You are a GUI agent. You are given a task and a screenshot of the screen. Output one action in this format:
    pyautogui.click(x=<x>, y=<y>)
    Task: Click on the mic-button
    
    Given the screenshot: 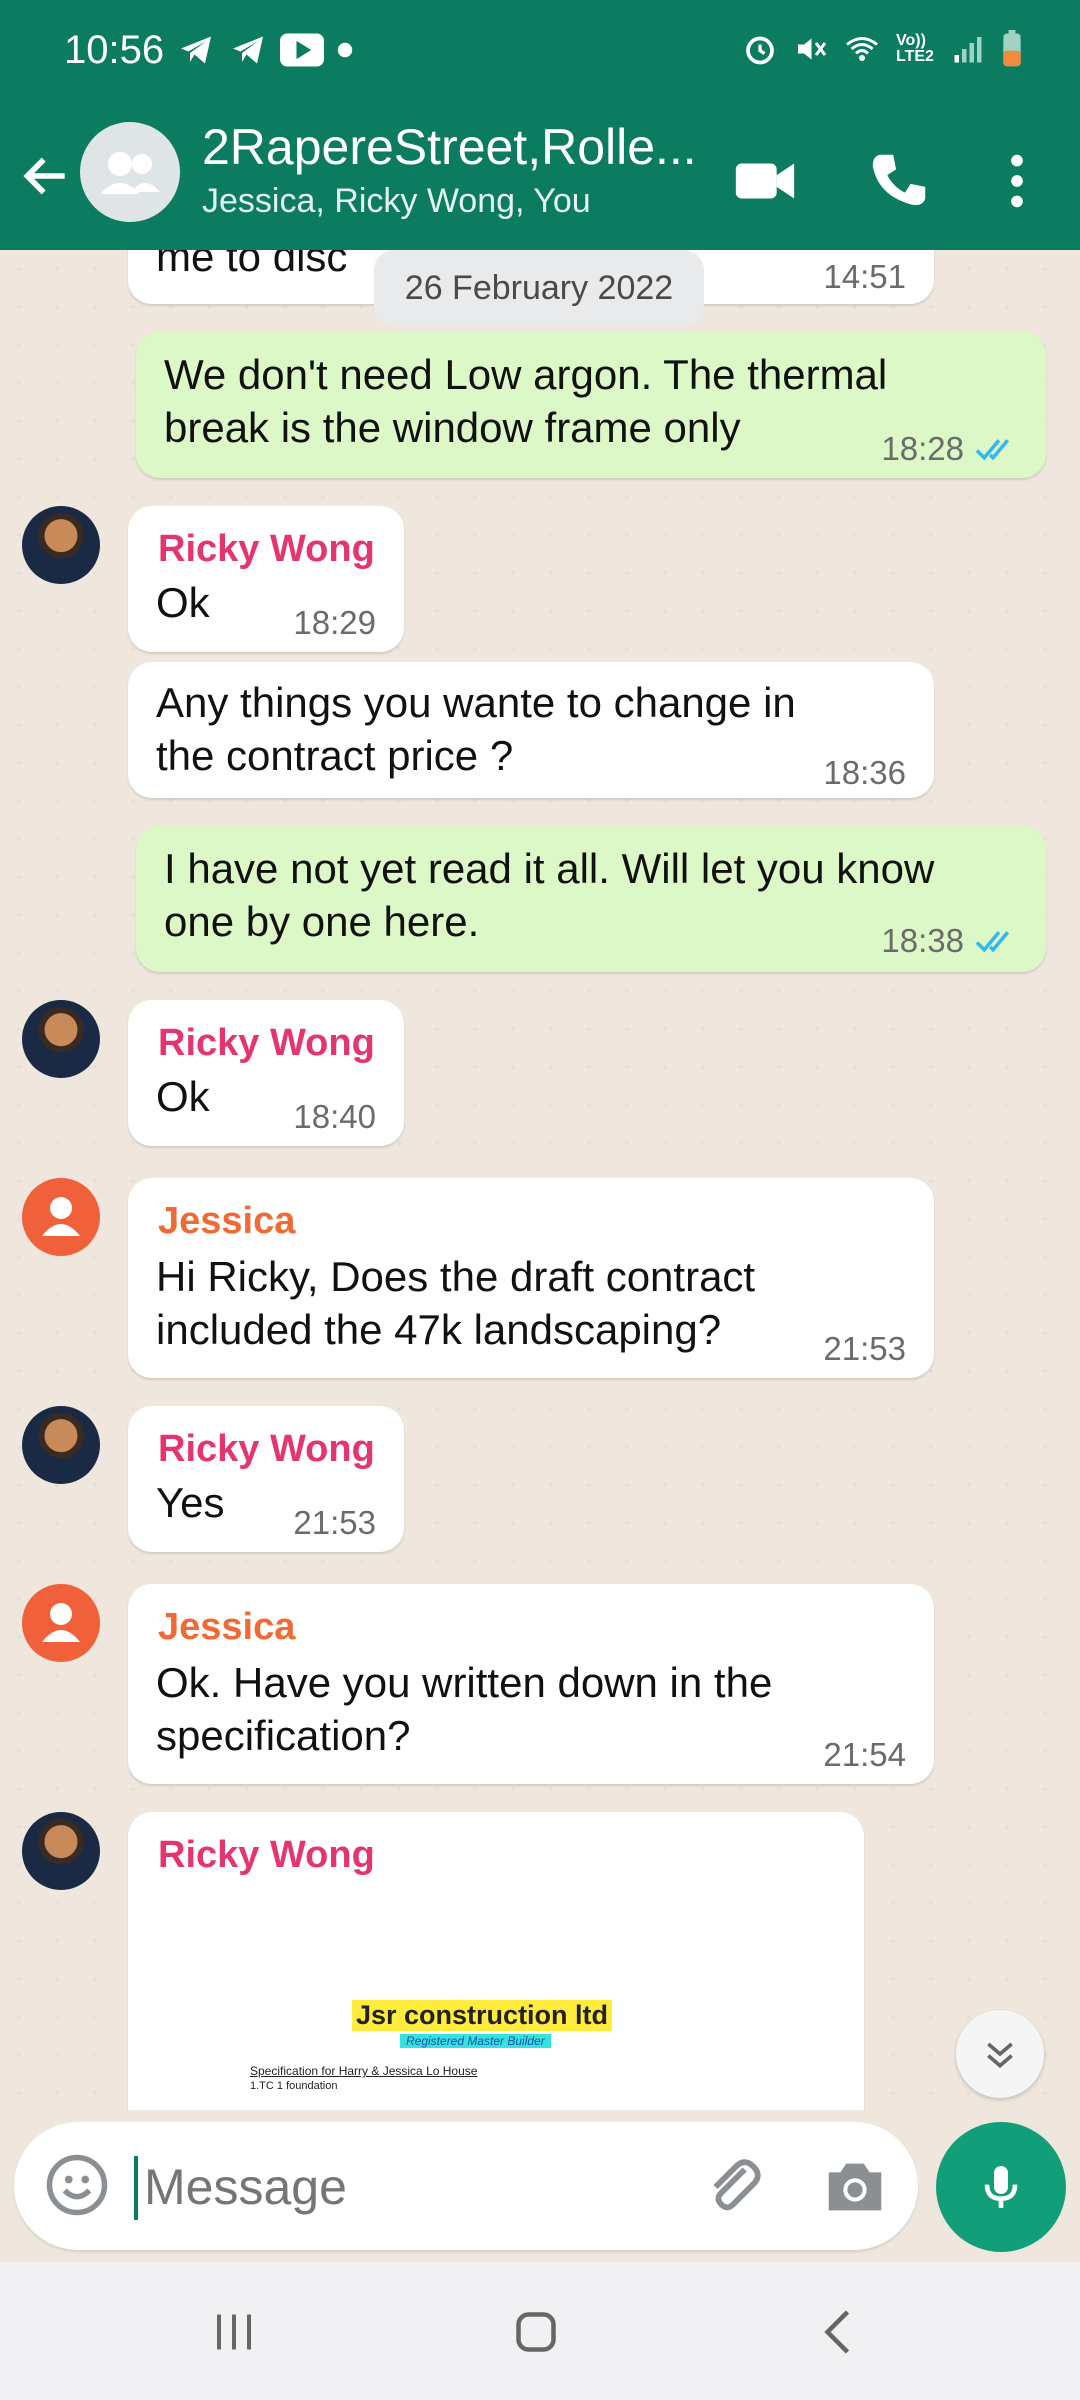 What is the action you would take?
    pyautogui.click(x=1001, y=2187)
    